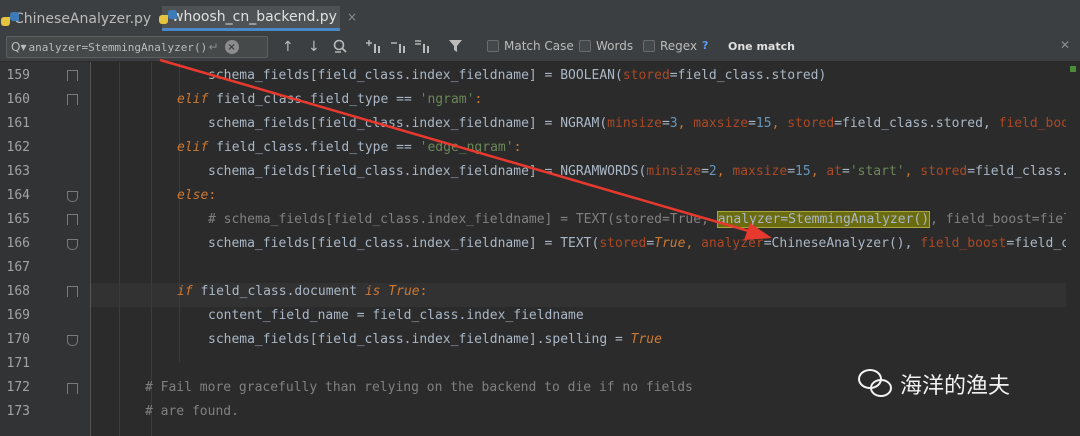 This screenshot has height=436, width=1080. Describe the element at coordinates (875, 384) in the screenshot. I see `wechat-logo-icon` at that location.